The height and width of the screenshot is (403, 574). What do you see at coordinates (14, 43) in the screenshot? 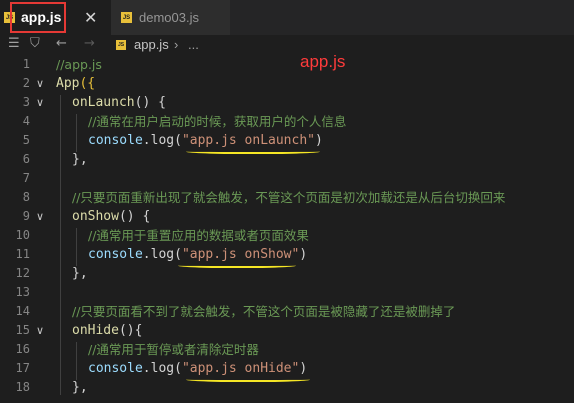
I see `list-icon: ☰` at bounding box center [14, 43].